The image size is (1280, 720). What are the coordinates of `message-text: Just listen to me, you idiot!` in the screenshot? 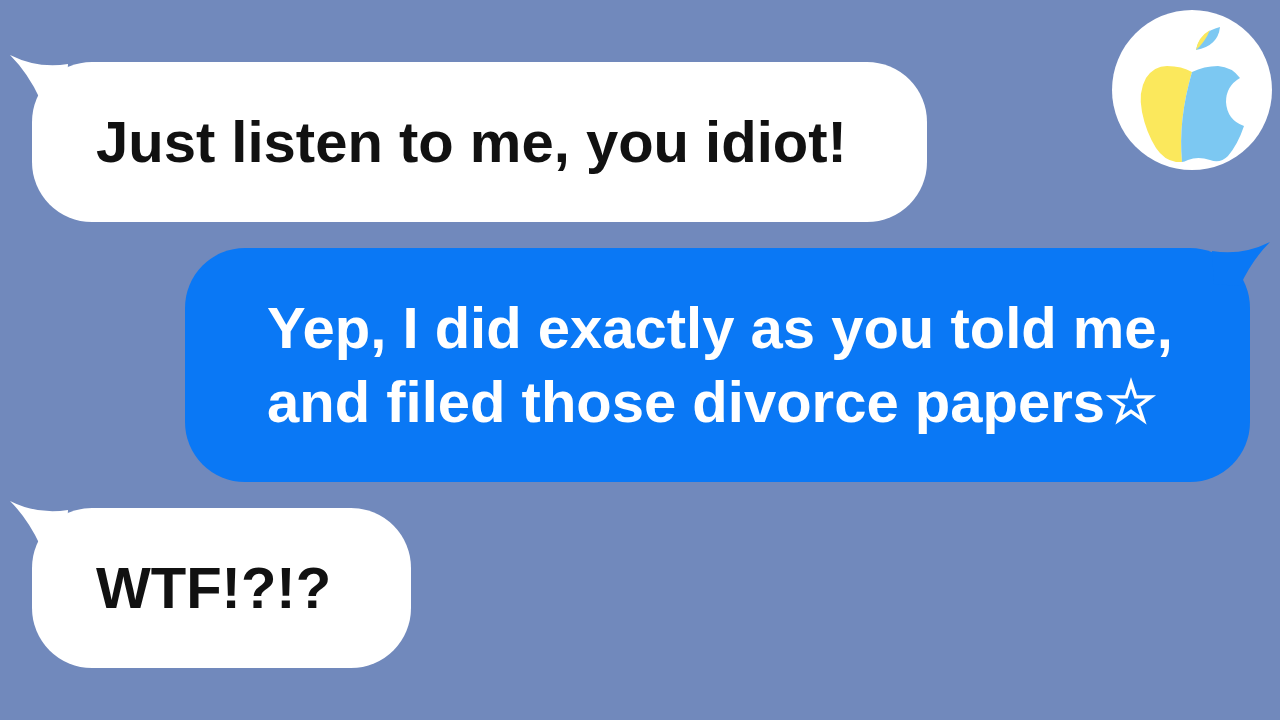 It's located at (471, 142).